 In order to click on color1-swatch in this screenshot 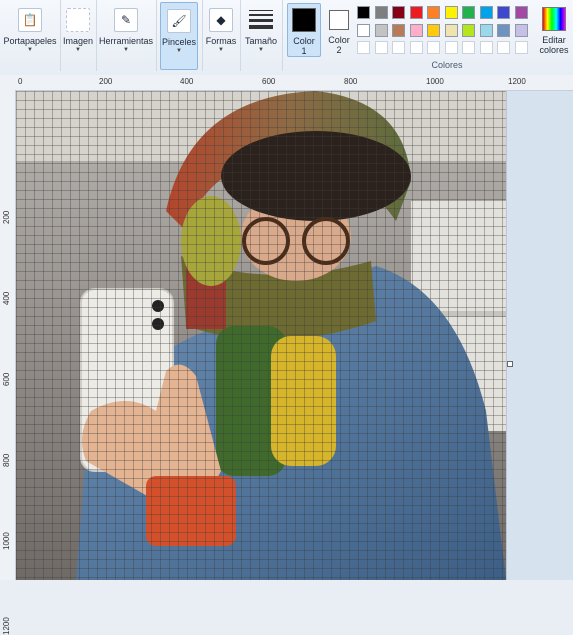, I will do `click(304, 20)`.